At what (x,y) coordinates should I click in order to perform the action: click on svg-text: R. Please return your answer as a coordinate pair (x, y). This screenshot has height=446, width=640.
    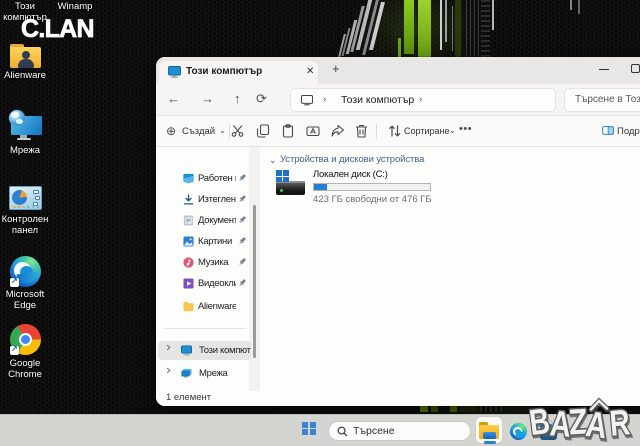
    Looking at the image, I should click on (619, 422).